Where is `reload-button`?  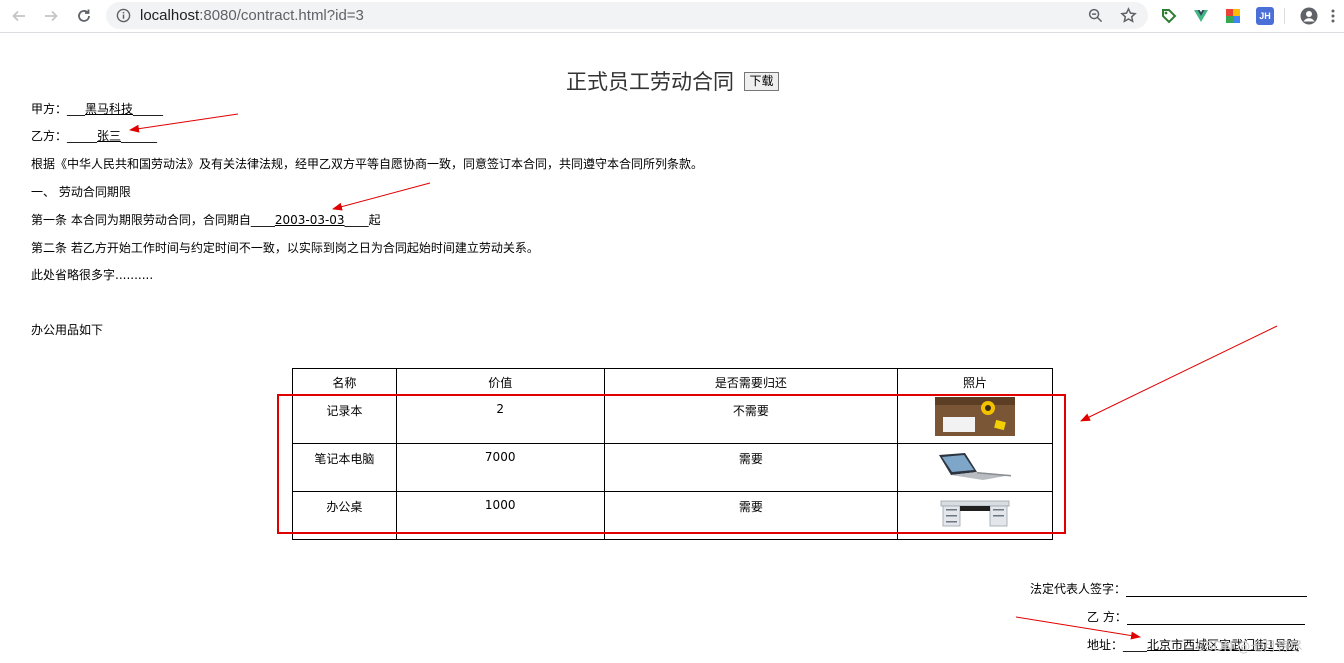 reload-button is located at coordinates (84, 16).